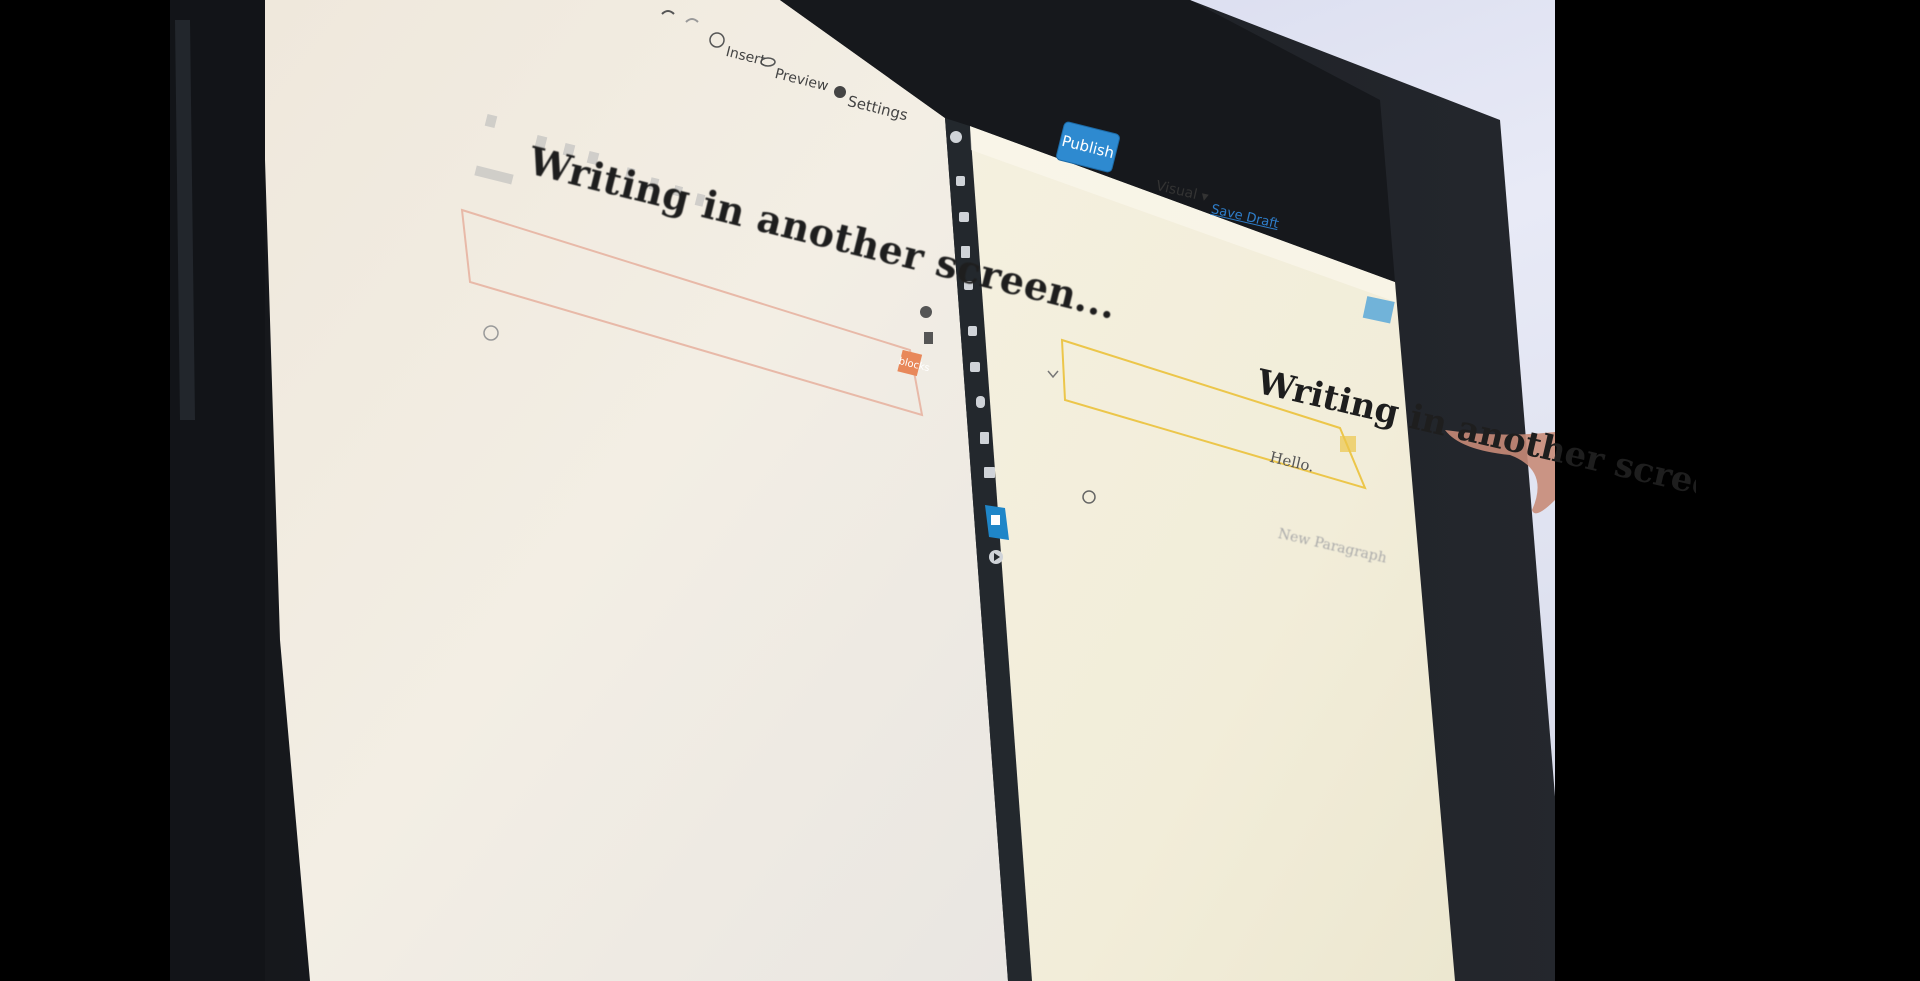 The width and height of the screenshot is (1920, 981). Describe the element at coordinates (928, 338) in the screenshot. I see `trash-icon` at that location.